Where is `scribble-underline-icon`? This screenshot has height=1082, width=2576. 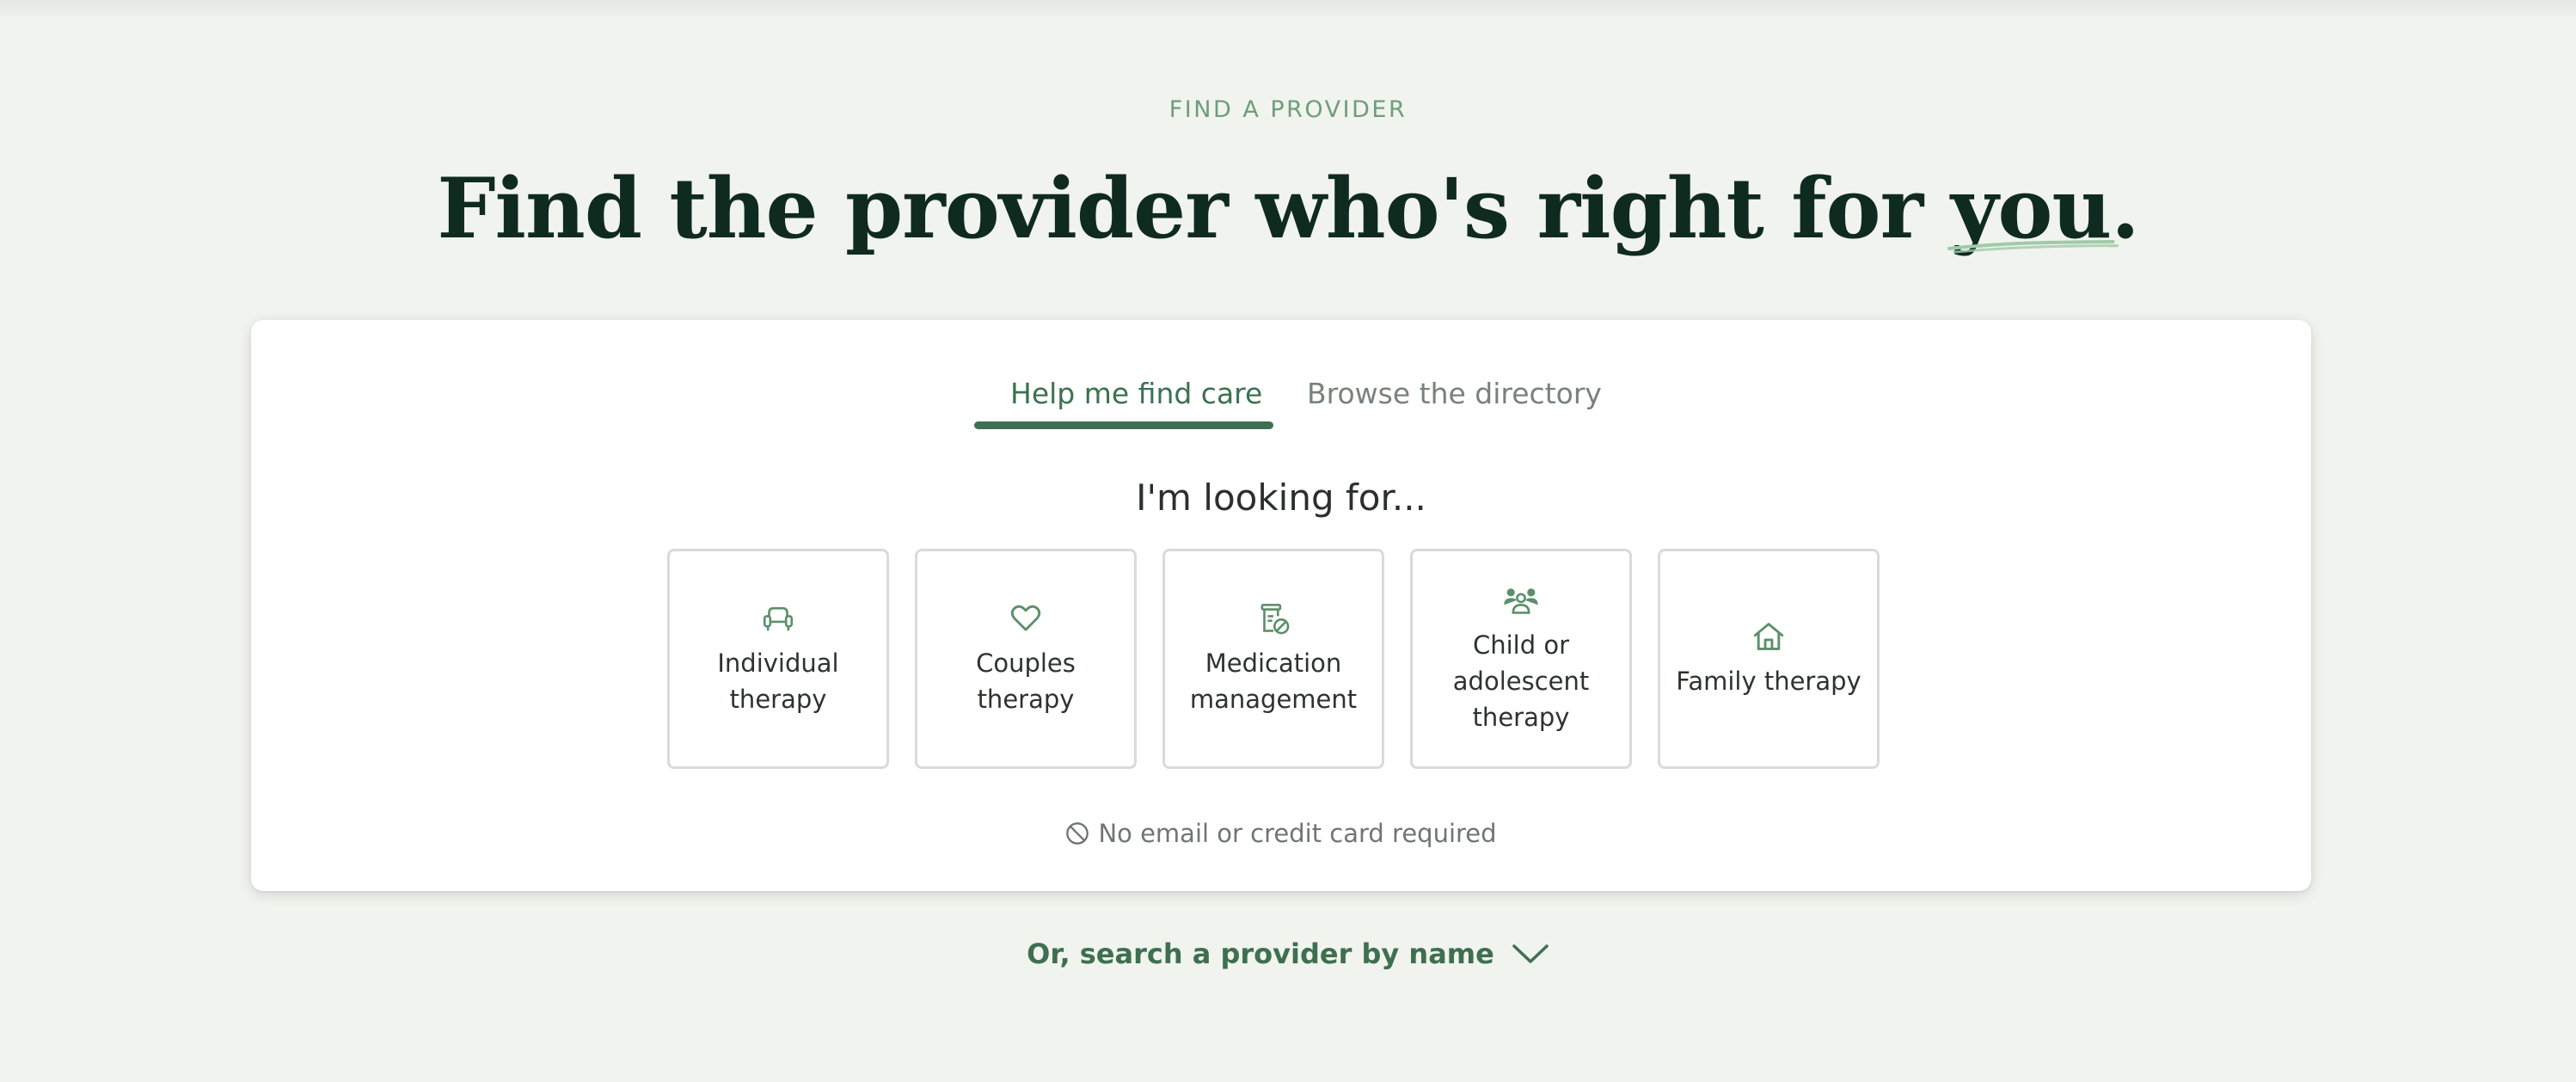 scribble-underline-icon is located at coordinates (2033, 247).